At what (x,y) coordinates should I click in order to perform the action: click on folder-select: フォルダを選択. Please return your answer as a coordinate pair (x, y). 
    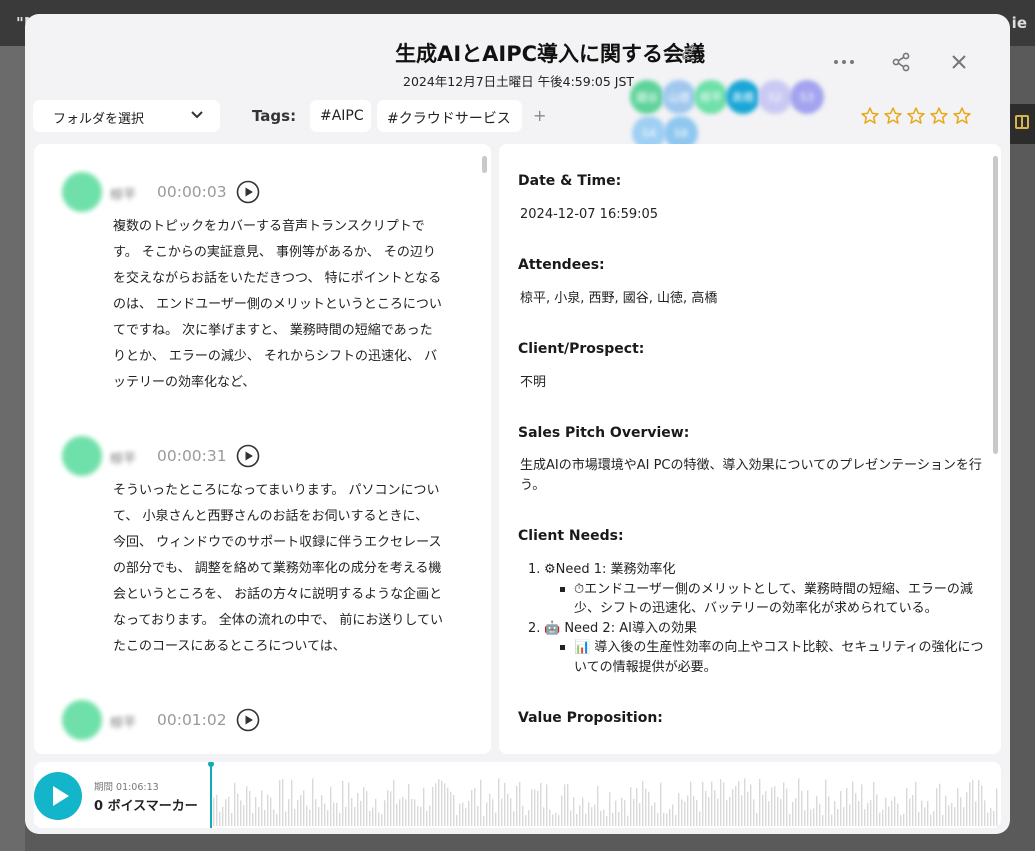
    Looking at the image, I should click on (126, 116).